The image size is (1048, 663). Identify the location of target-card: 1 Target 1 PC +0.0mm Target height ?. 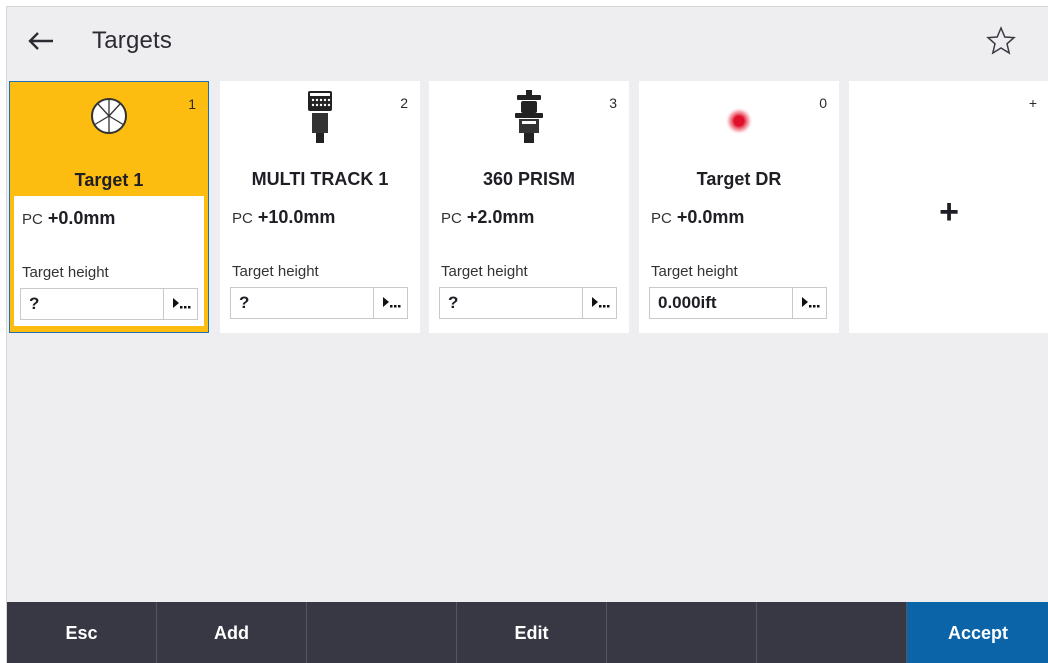
(109, 207).